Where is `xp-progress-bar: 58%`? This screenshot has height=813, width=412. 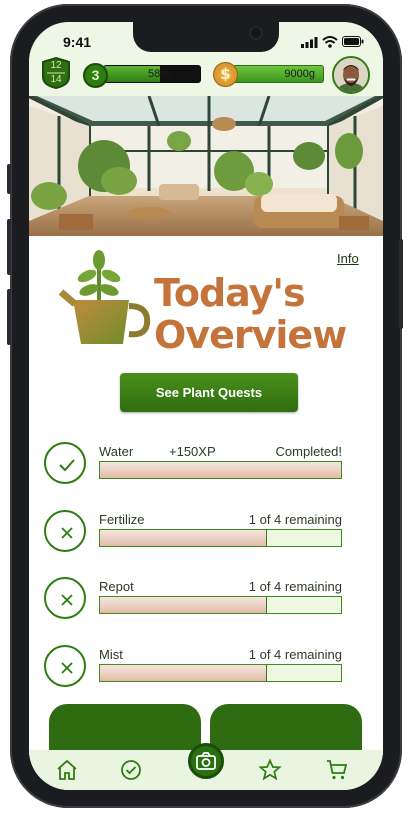
xp-progress-bar: 58% is located at coordinates (152, 74).